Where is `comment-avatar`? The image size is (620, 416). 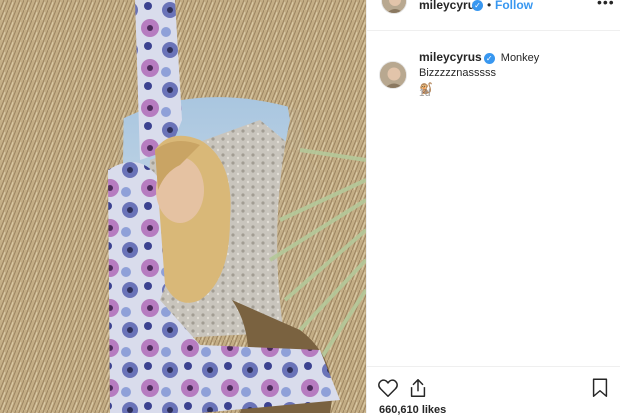 comment-avatar is located at coordinates (393, 75).